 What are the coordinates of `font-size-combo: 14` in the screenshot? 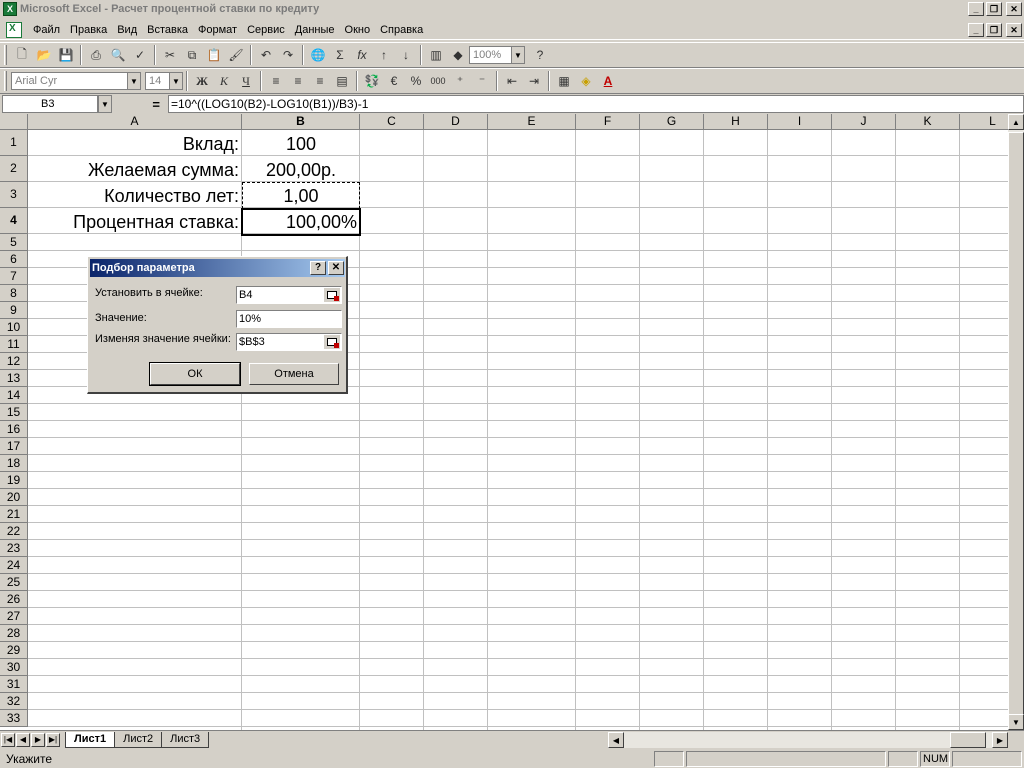 It's located at (157, 81).